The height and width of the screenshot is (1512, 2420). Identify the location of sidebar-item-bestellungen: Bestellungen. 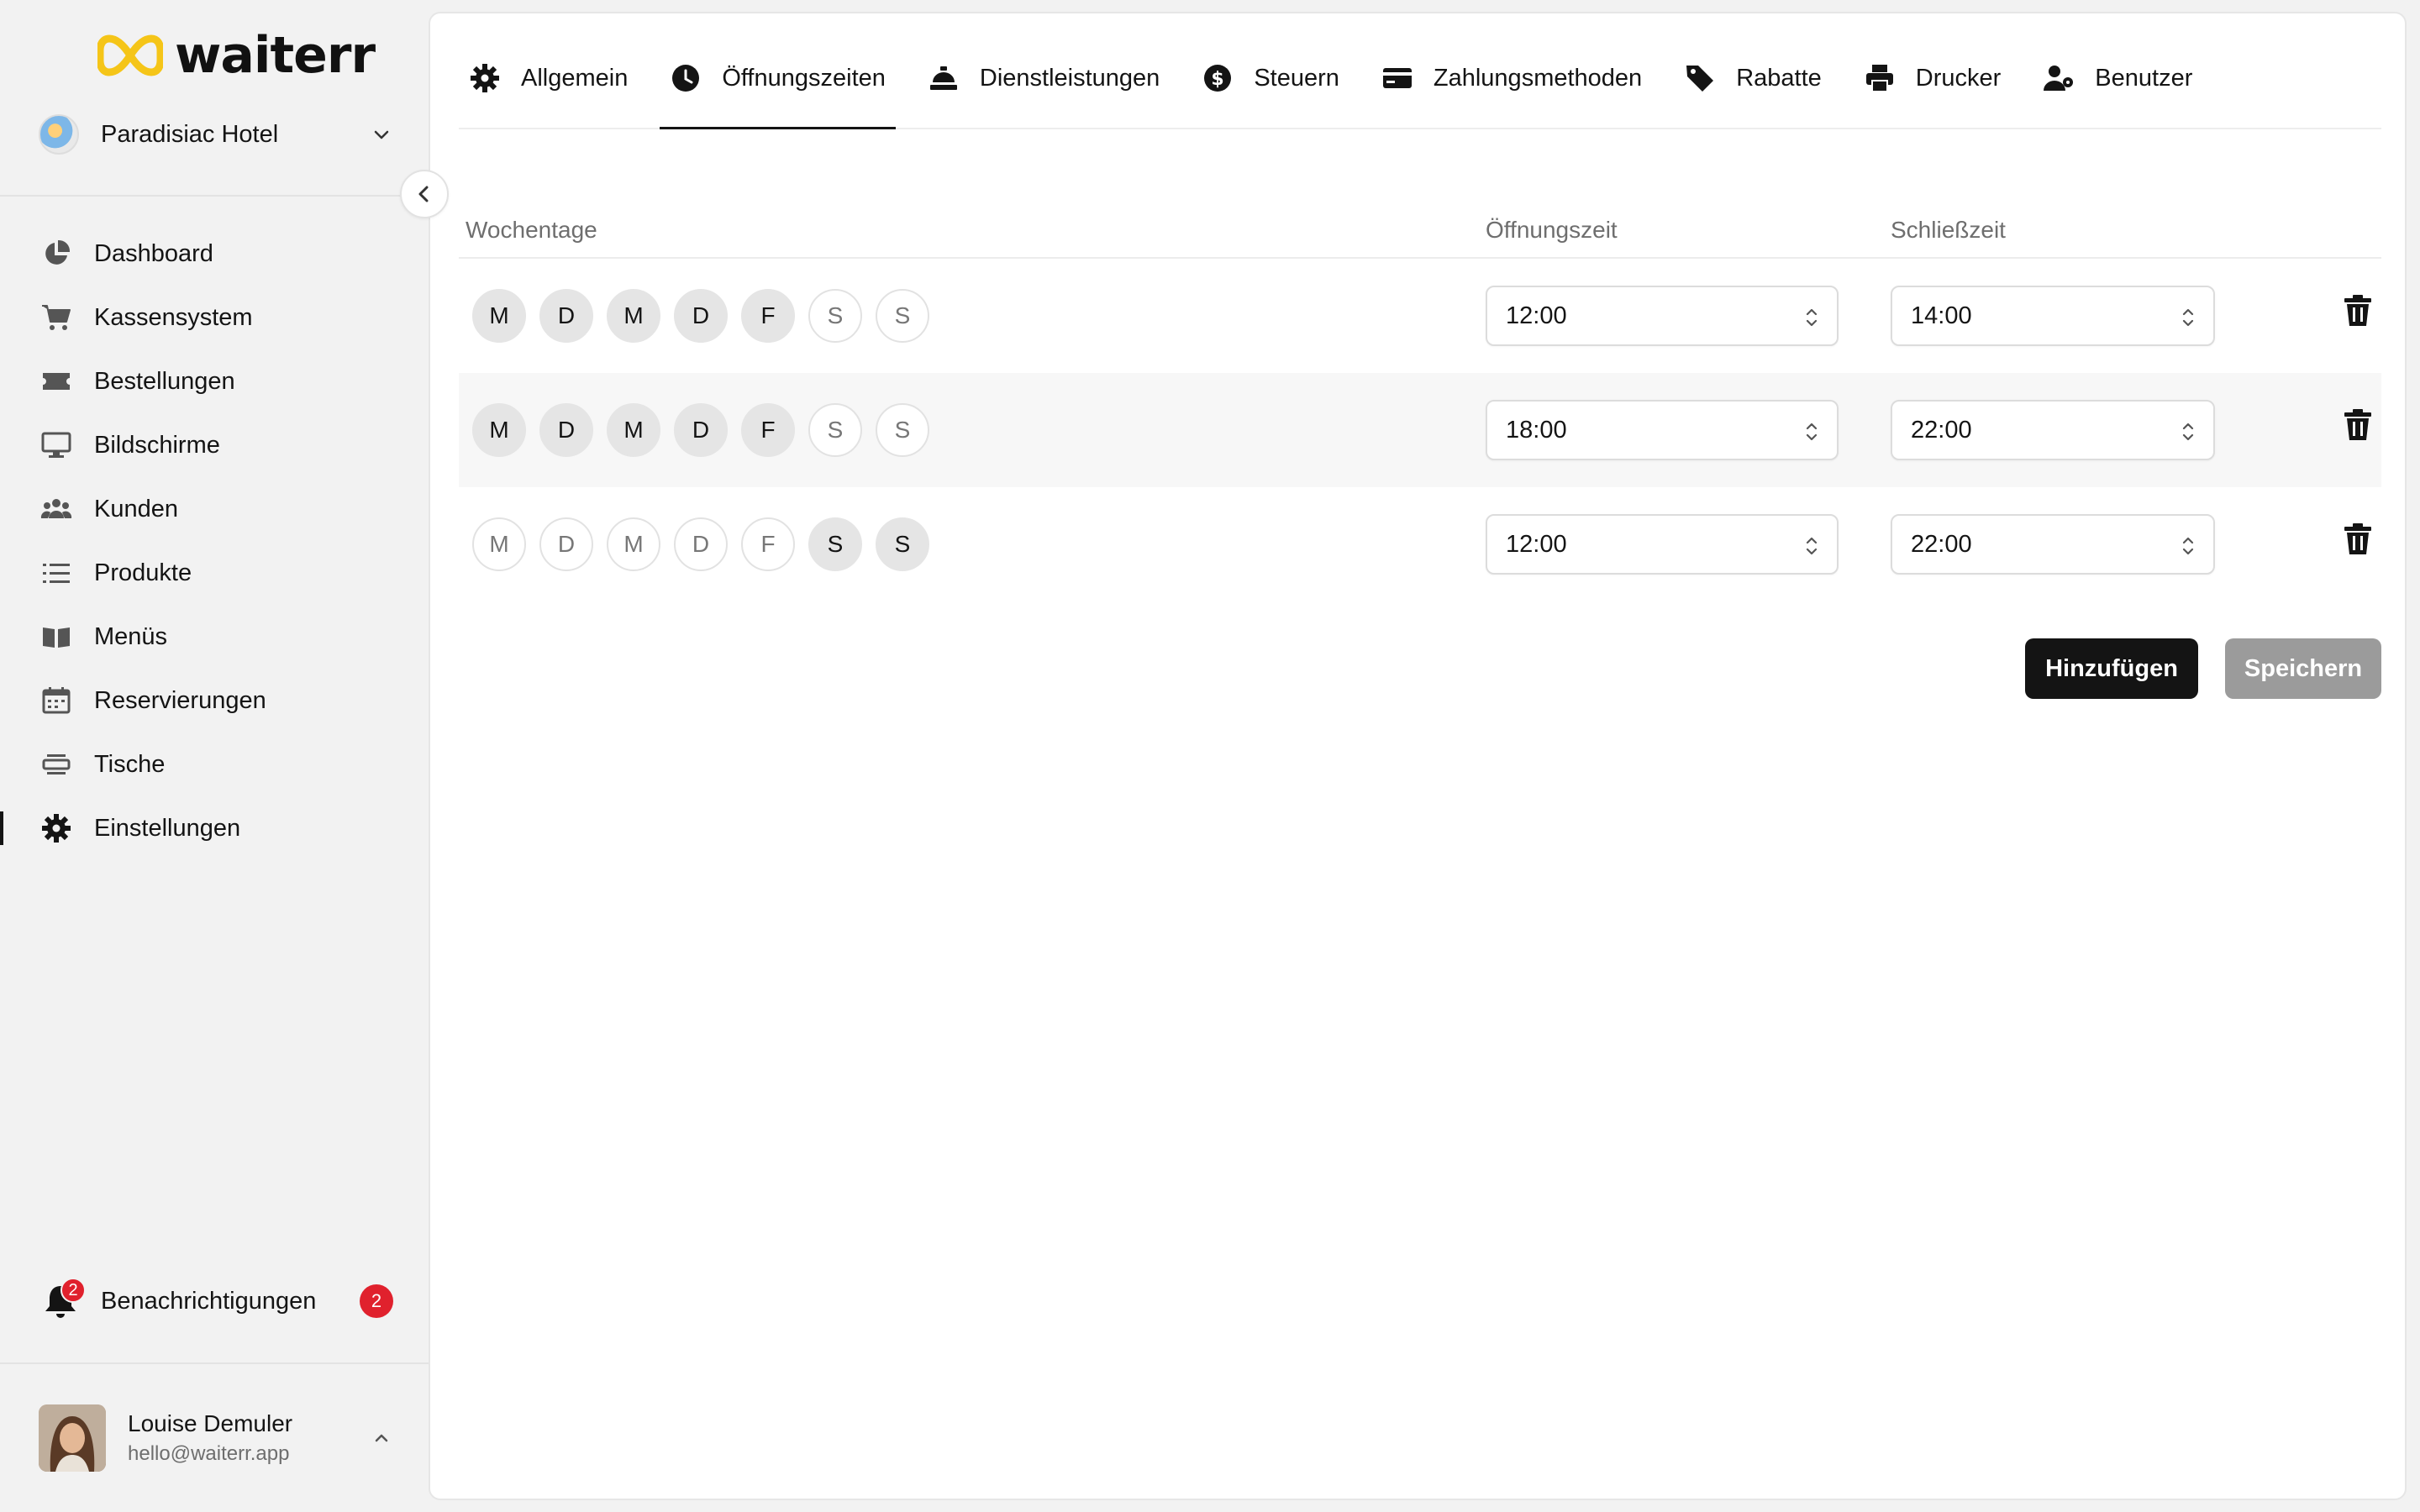
(214, 381).